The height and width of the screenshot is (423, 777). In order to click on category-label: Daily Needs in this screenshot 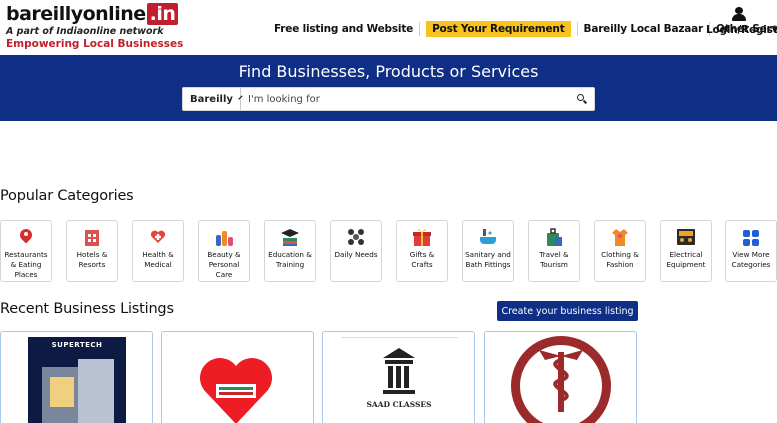, I will do `click(356, 254)`.